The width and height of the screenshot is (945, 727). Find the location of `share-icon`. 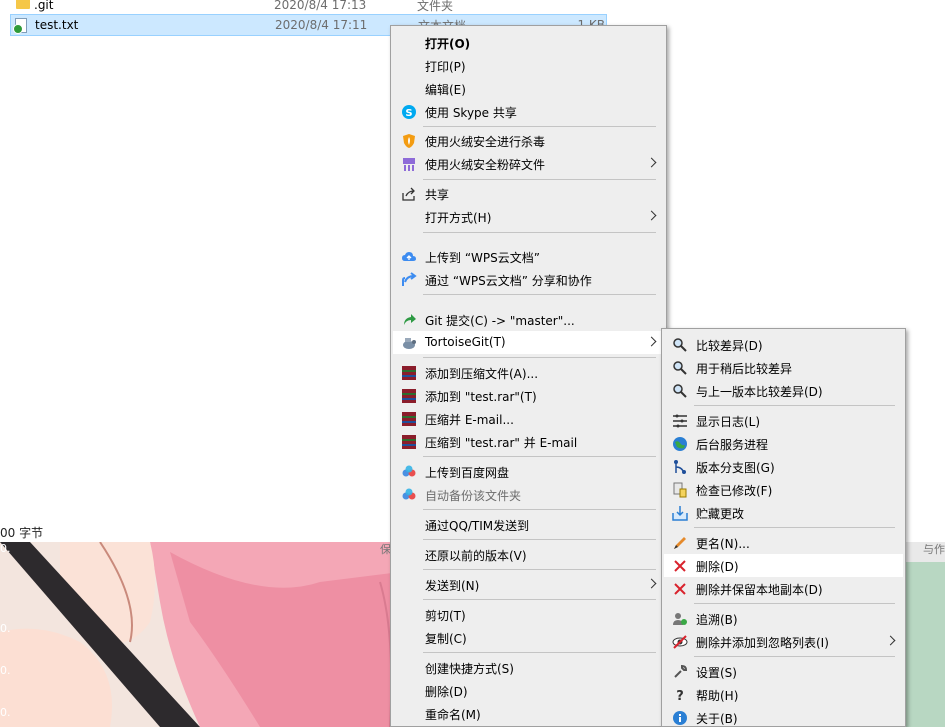

share-icon is located at coordinates (408, 194).